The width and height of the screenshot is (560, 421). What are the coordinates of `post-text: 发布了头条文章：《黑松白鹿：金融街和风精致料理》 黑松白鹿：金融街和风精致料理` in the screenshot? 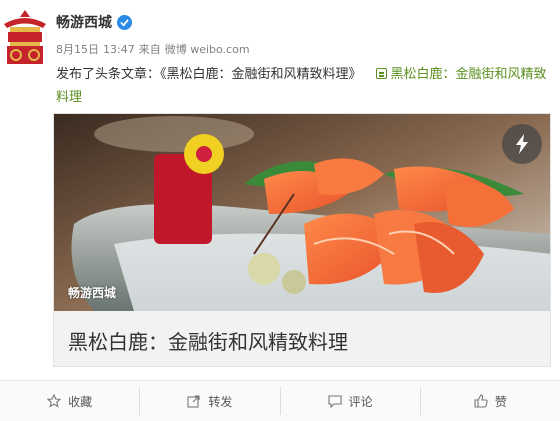 It's located at (303, 86).